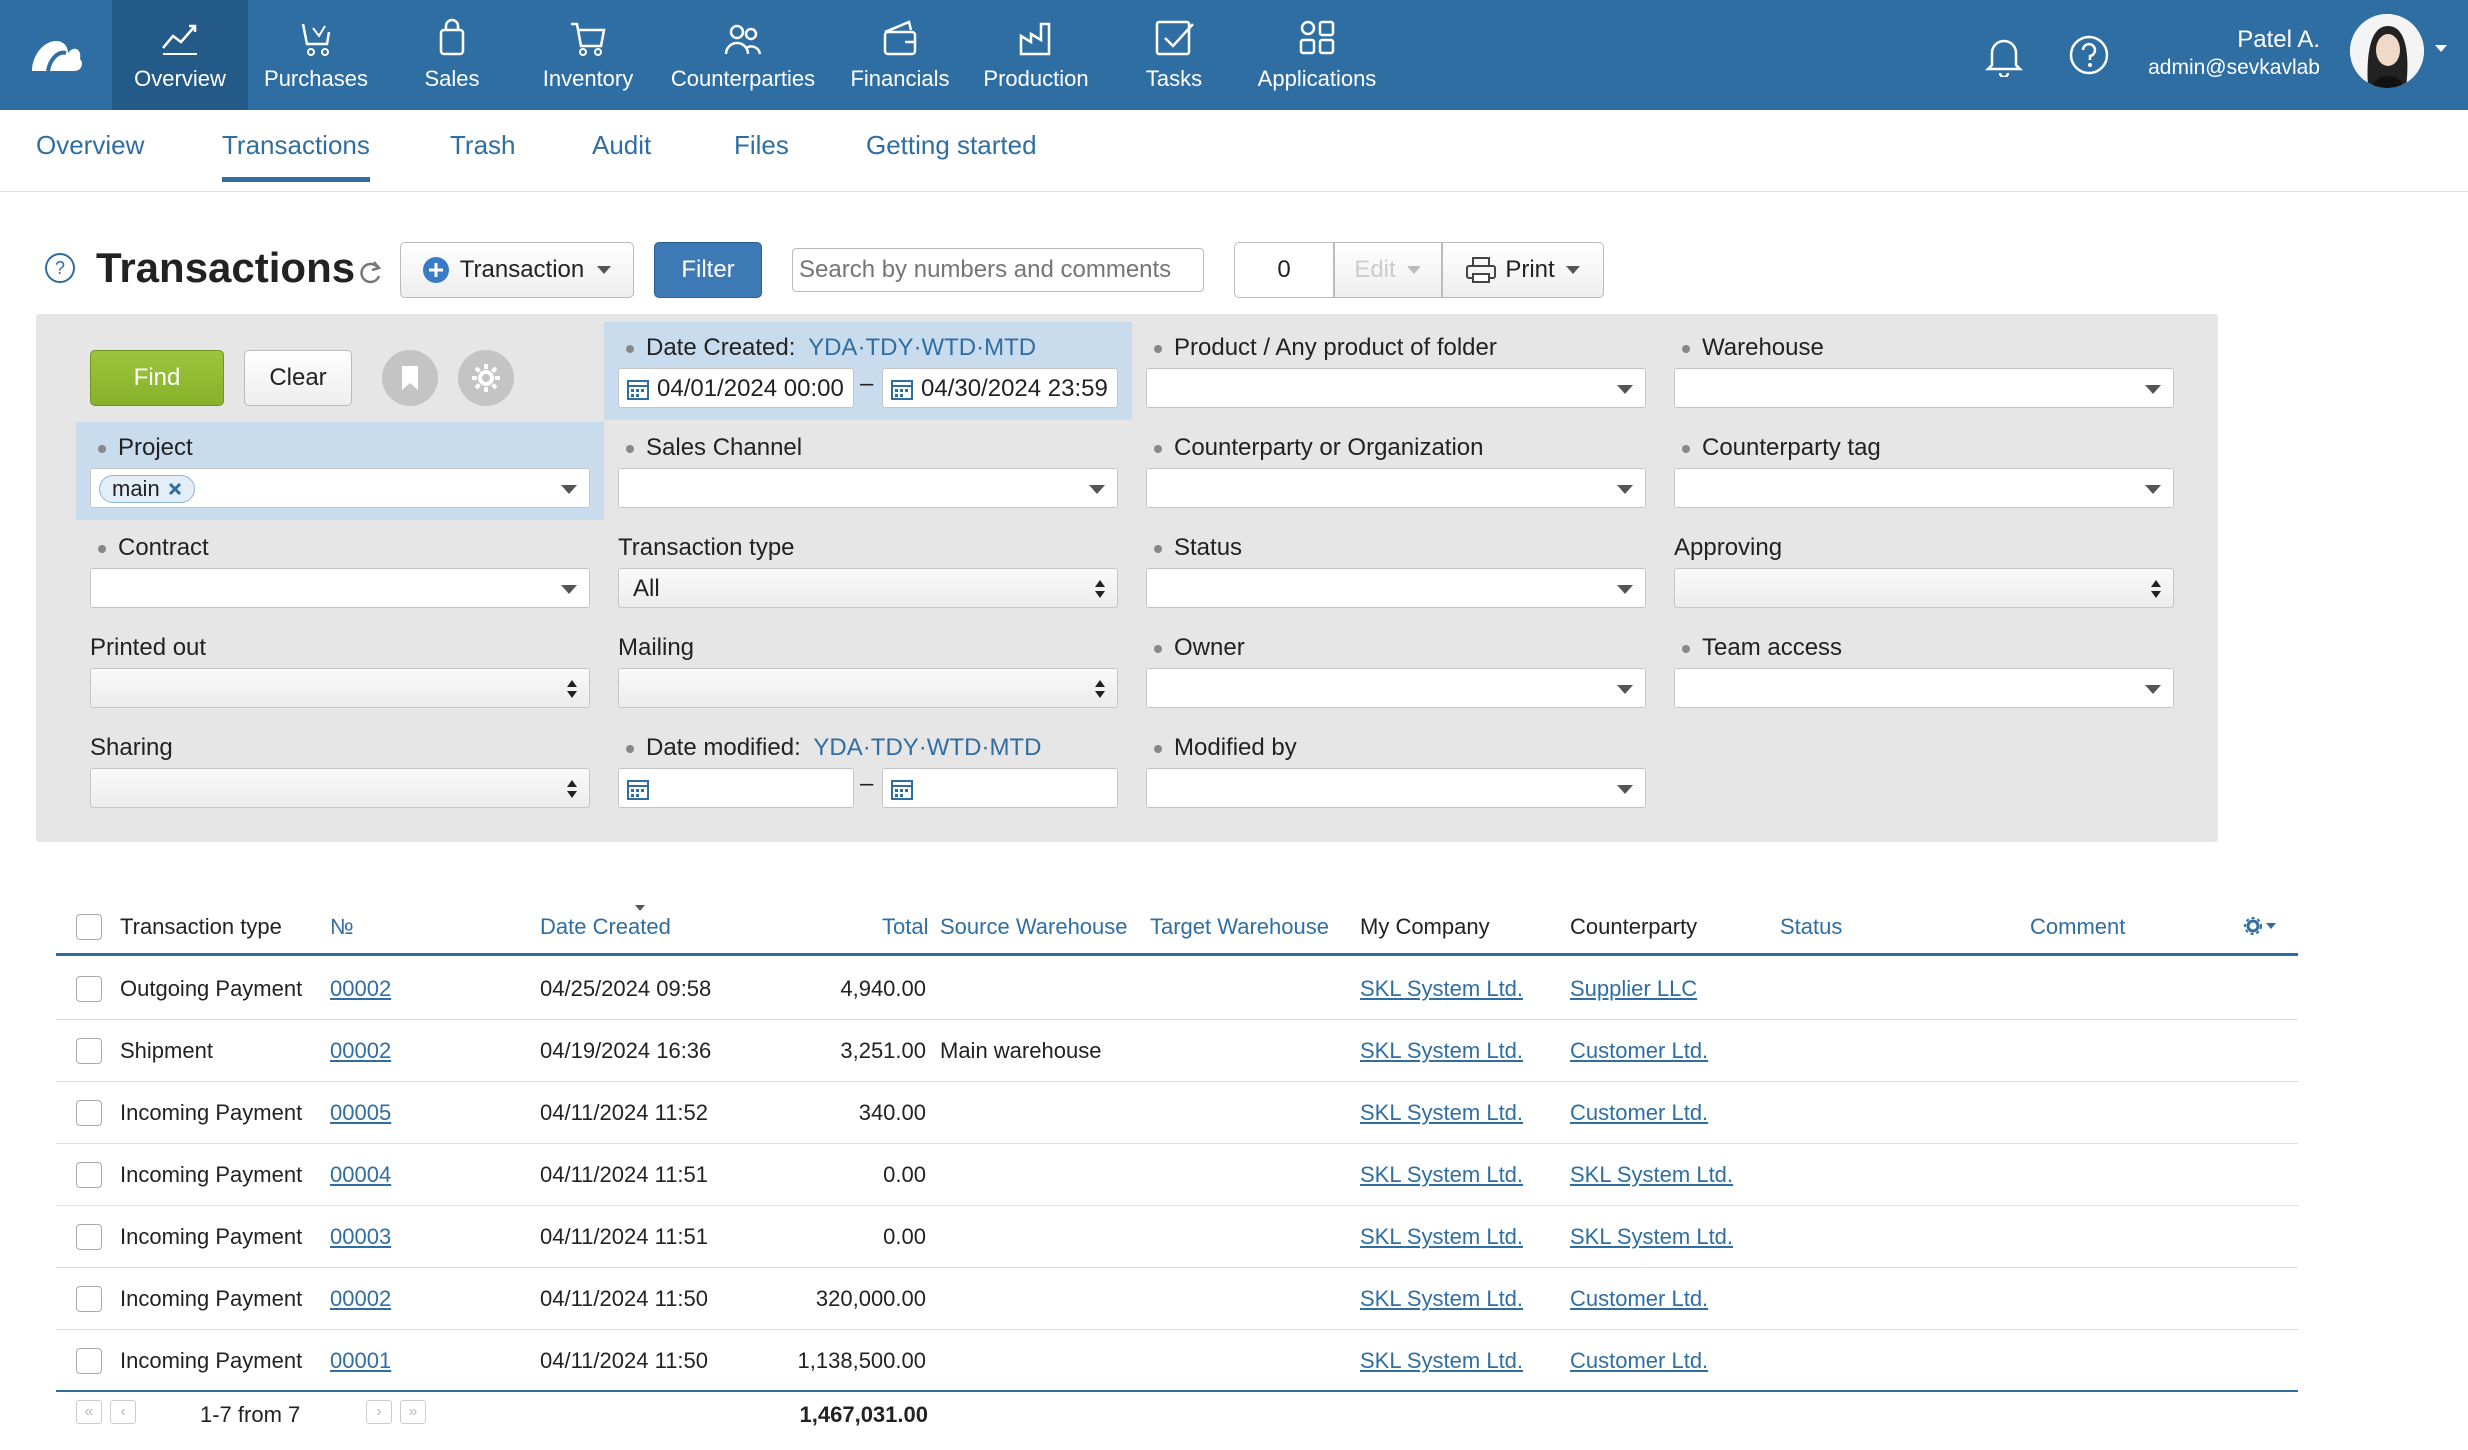  Describe the element at coordinates (413, 1412) in the screenshot. I see `last-page-button: »` at that location.